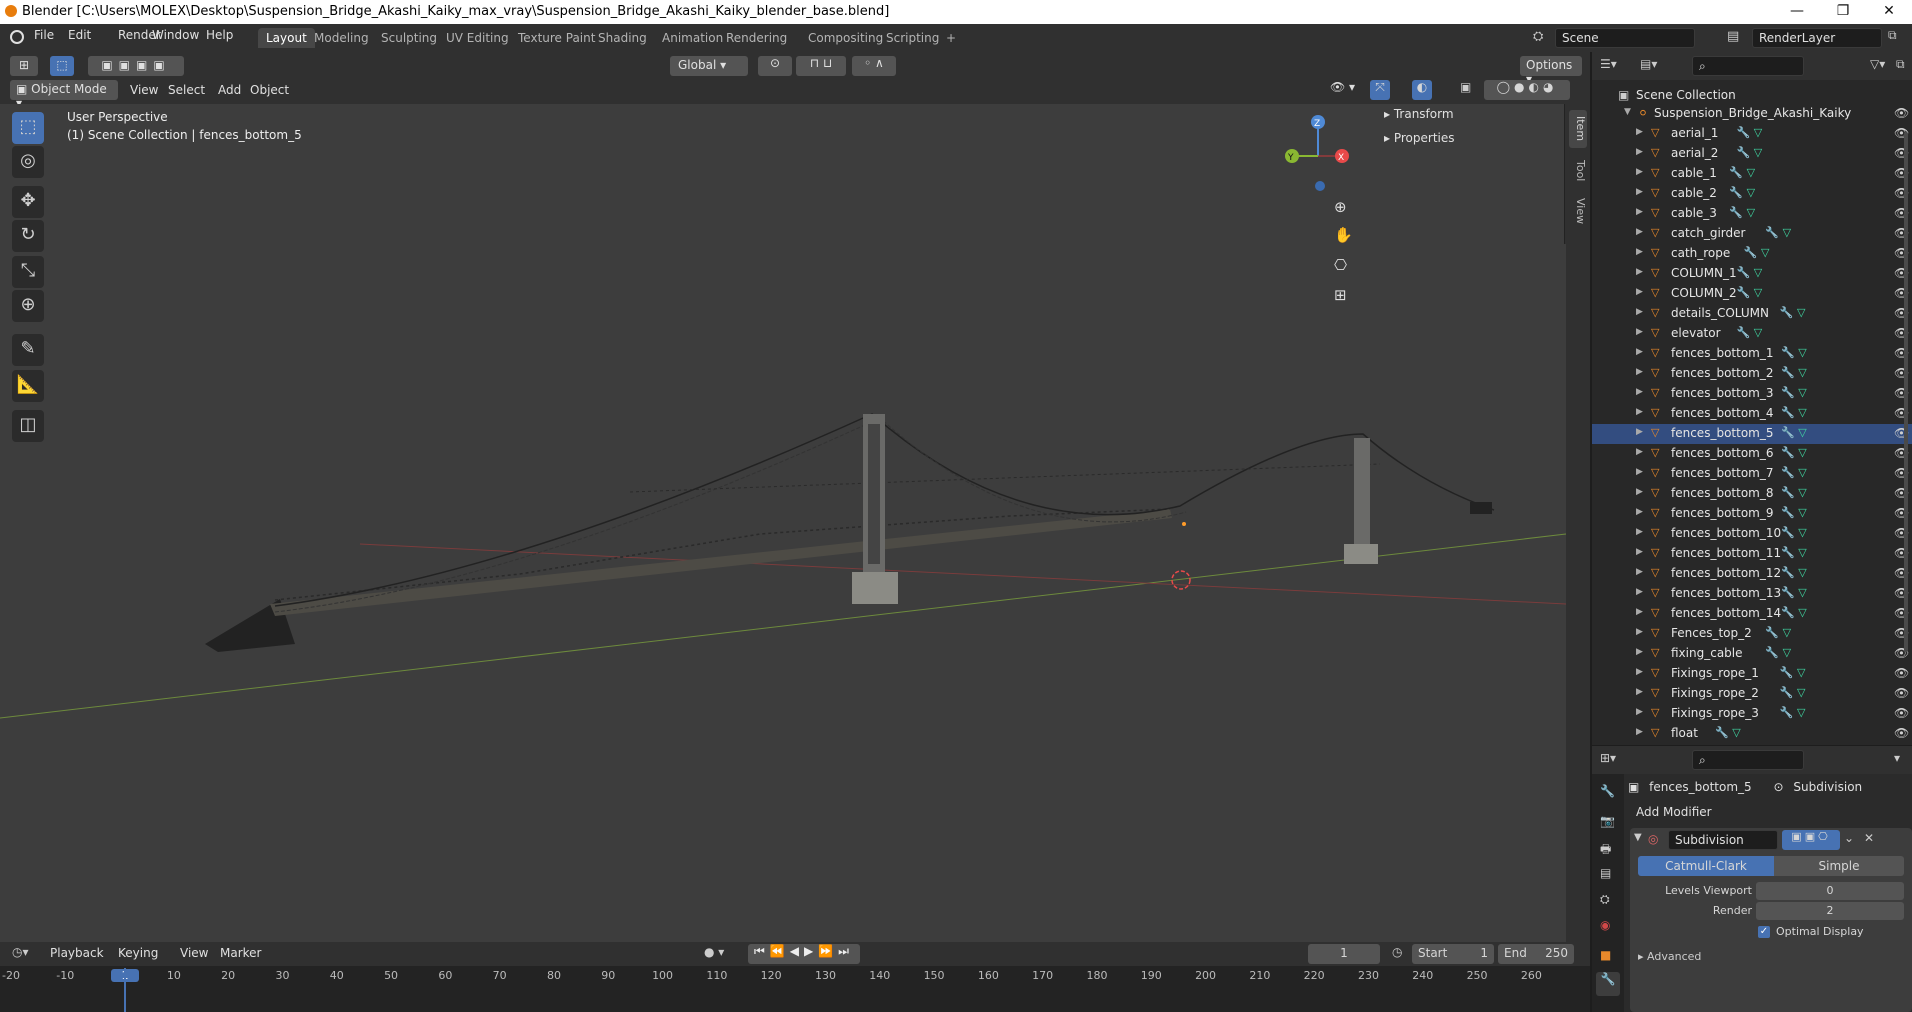 The height and width of the screenshot is (1012, 1912). I want to click on overlay-toggle-icon: ◐, so click(1422, 90).